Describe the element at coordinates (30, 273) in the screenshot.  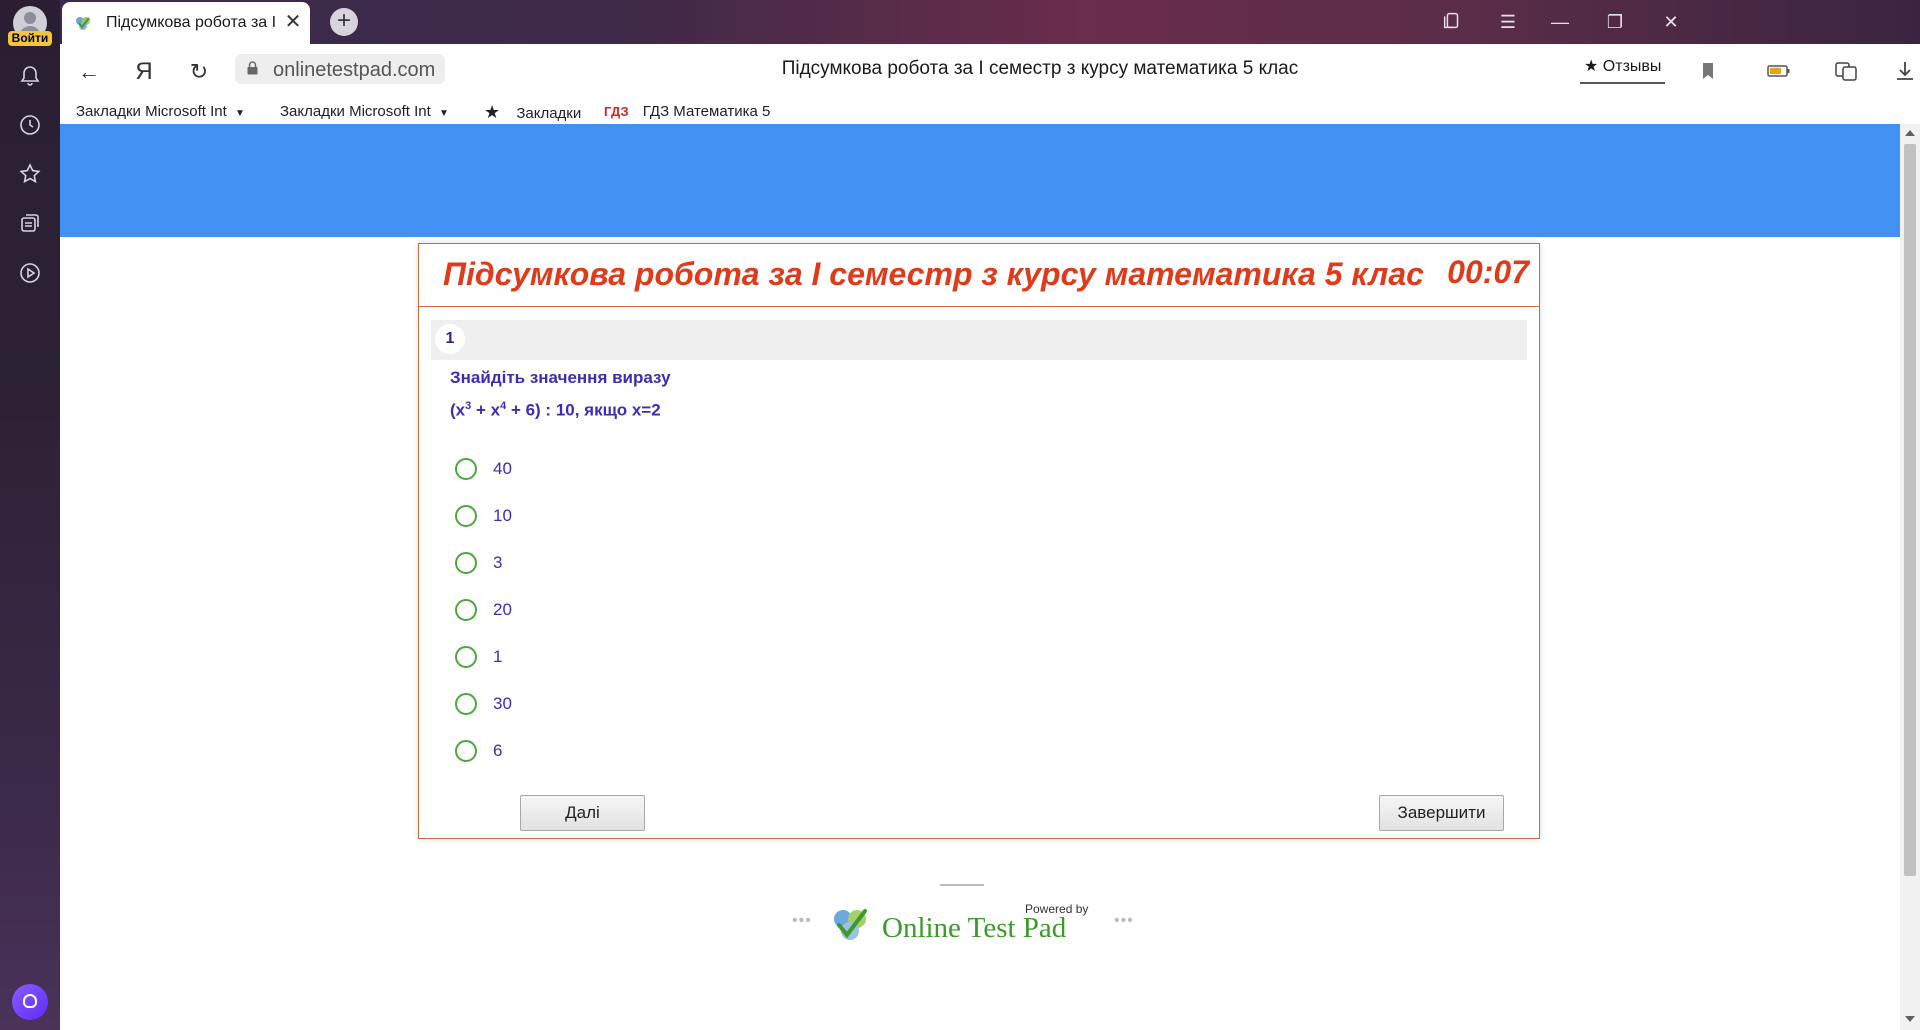
I see `play-icon` at that location.